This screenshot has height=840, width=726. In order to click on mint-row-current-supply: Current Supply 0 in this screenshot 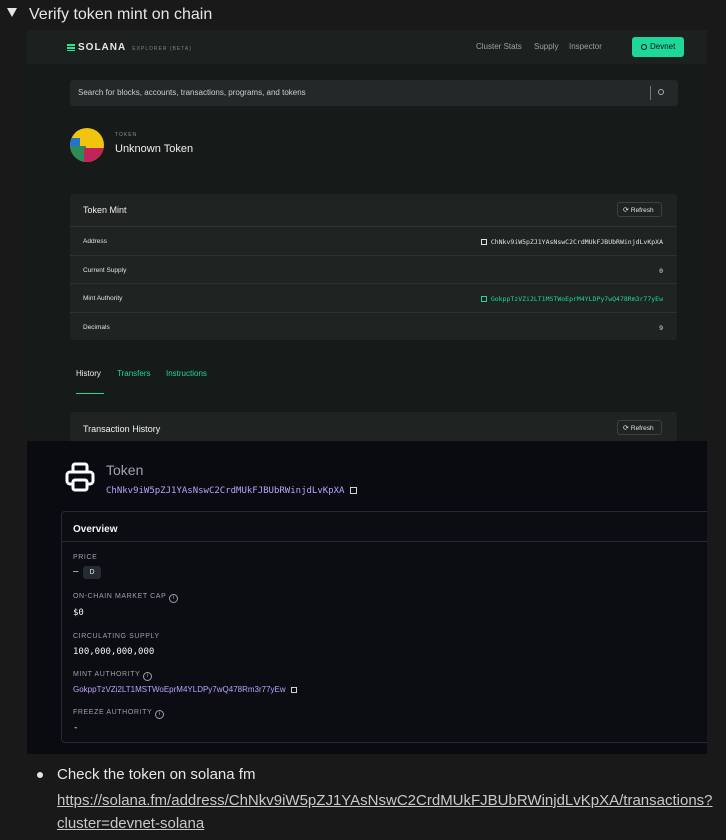, I will do `click(373, 269)`.